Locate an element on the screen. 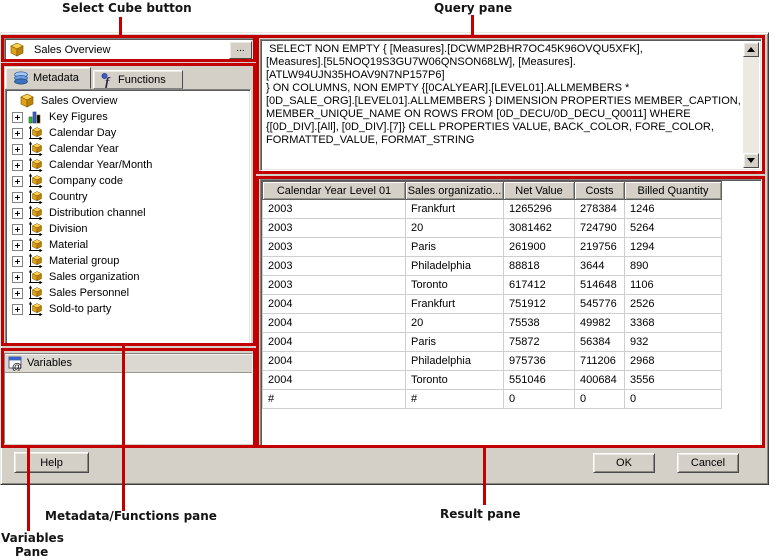 The image size is (779, 560). column-header: Calendar Year Level 01 is located at coordinates (334, 190).